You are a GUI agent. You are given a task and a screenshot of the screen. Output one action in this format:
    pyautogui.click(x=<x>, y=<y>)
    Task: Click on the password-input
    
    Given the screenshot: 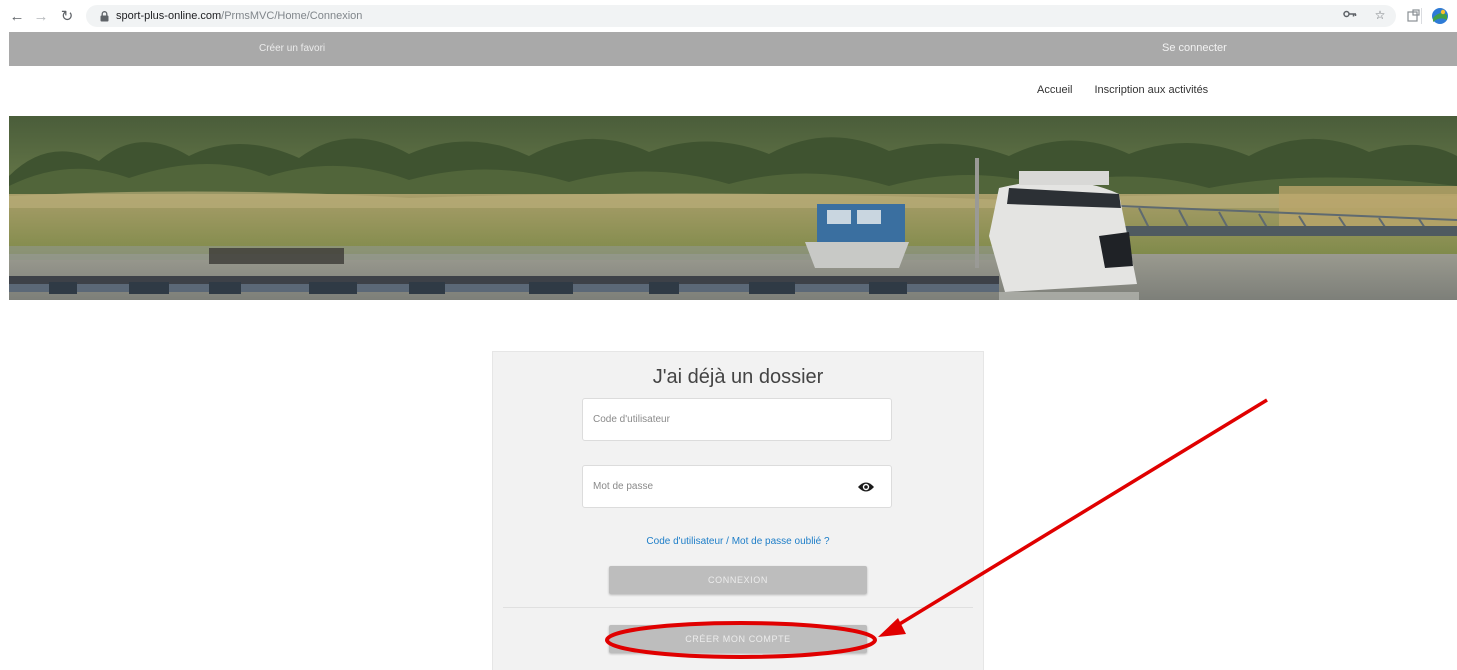 What is the action you would take?
    pyautogui.click(x=737, y=486)
    